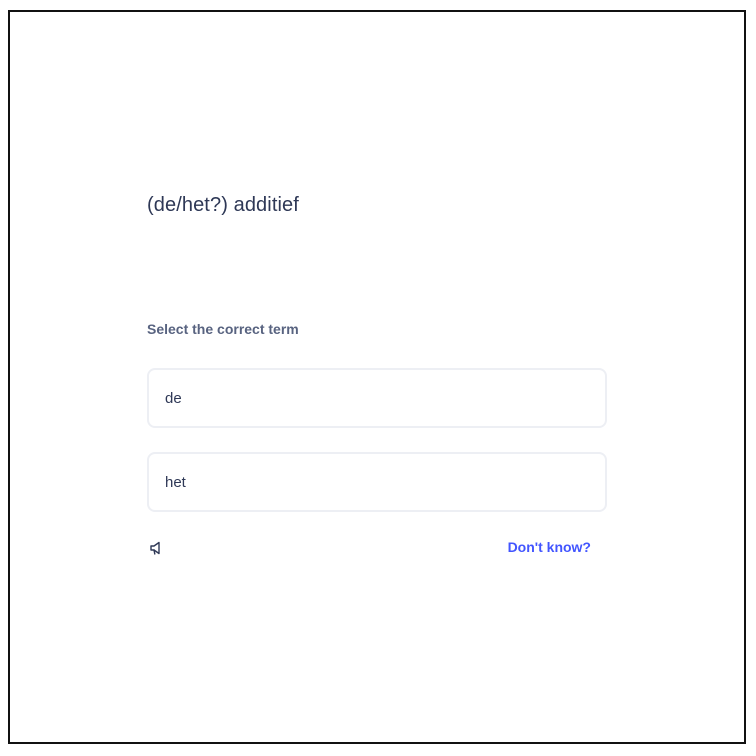 The height and width of the screenshot is (756, 756). I want to click on answer-option-het: het, so click(377, 482).